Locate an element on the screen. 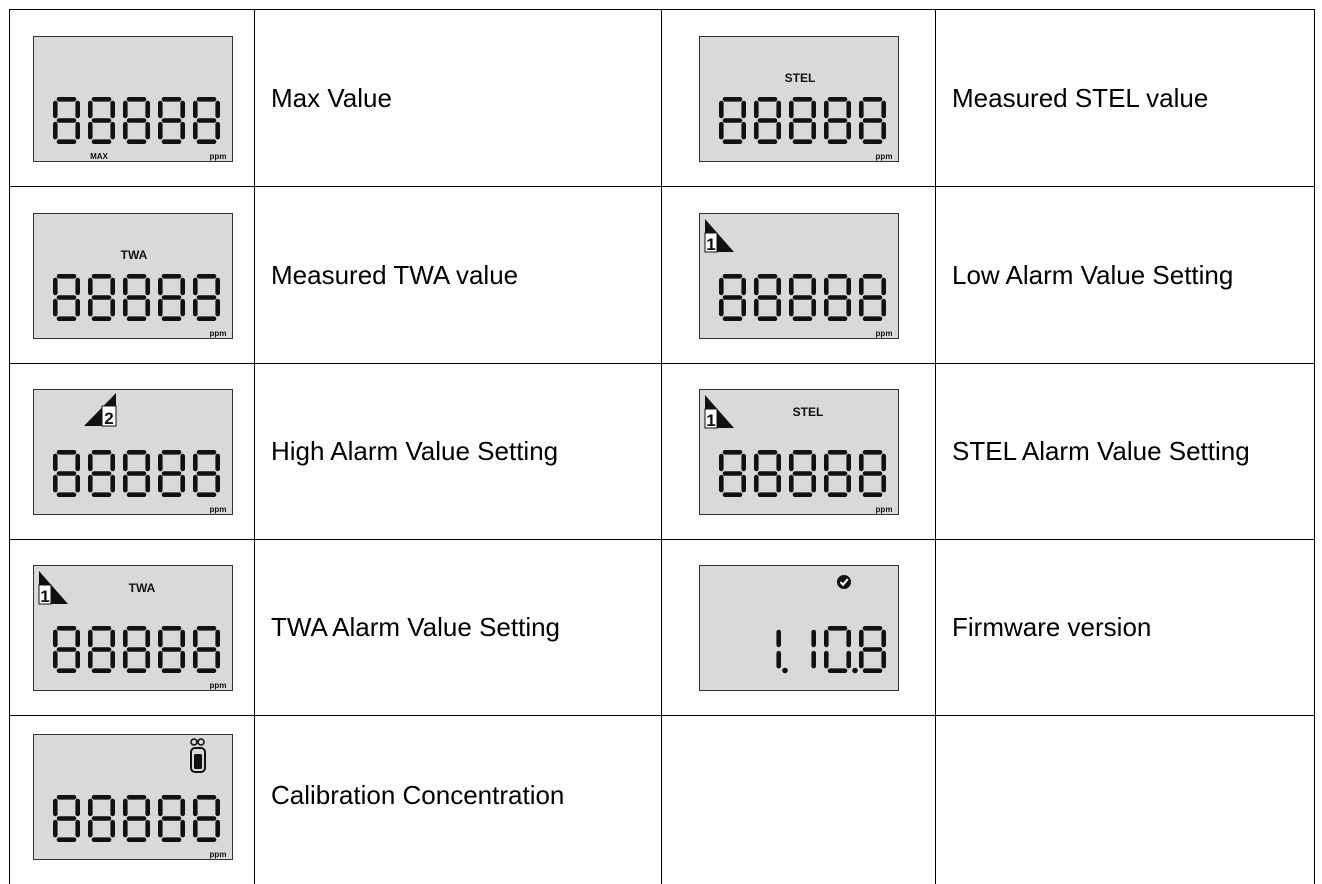 This screenshot has height=884, width=1322. lcd-graphic: ppm TWA is located at coordinates (139, 293).